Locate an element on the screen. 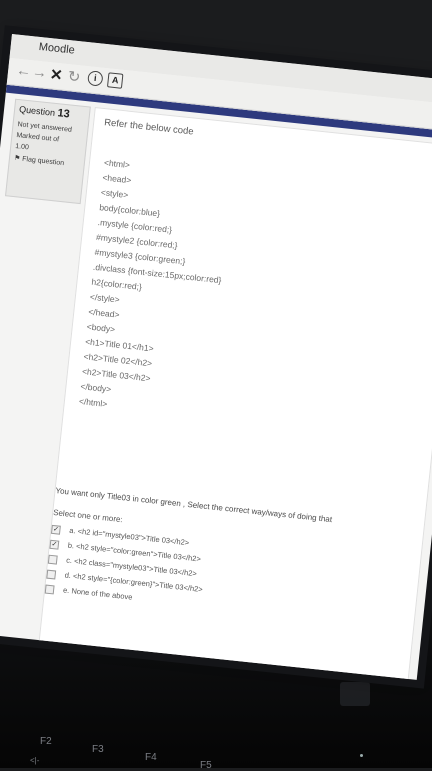 This screenshot has width=432, height=771. f5-key: F5 is located at coordinates (206, 765).